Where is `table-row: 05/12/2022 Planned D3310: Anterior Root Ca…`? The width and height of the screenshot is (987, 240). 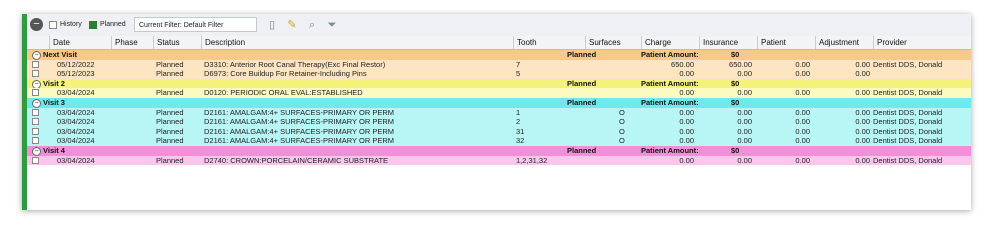 table-row: 05/12/2022 Planned D3310: Anterior Root Ca… is located at coordinates (499, 64).